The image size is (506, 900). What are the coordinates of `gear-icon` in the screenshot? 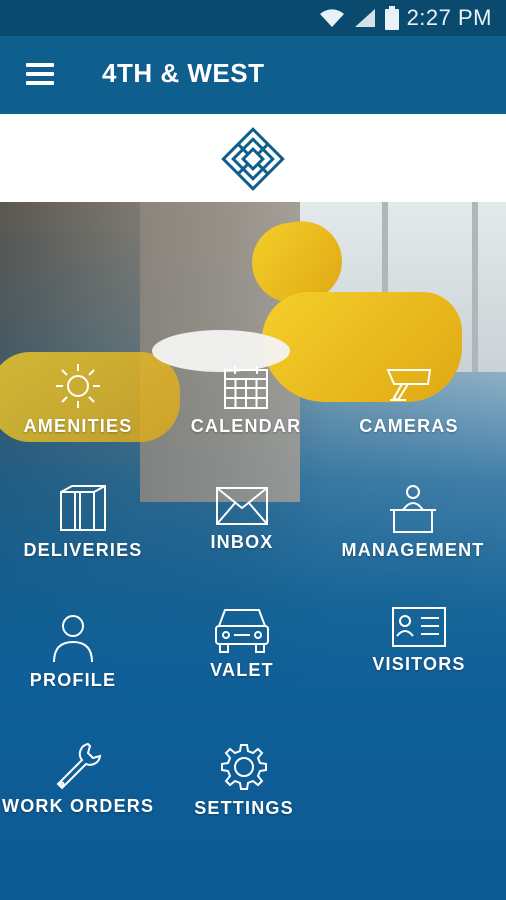 It's located at (244, 767).